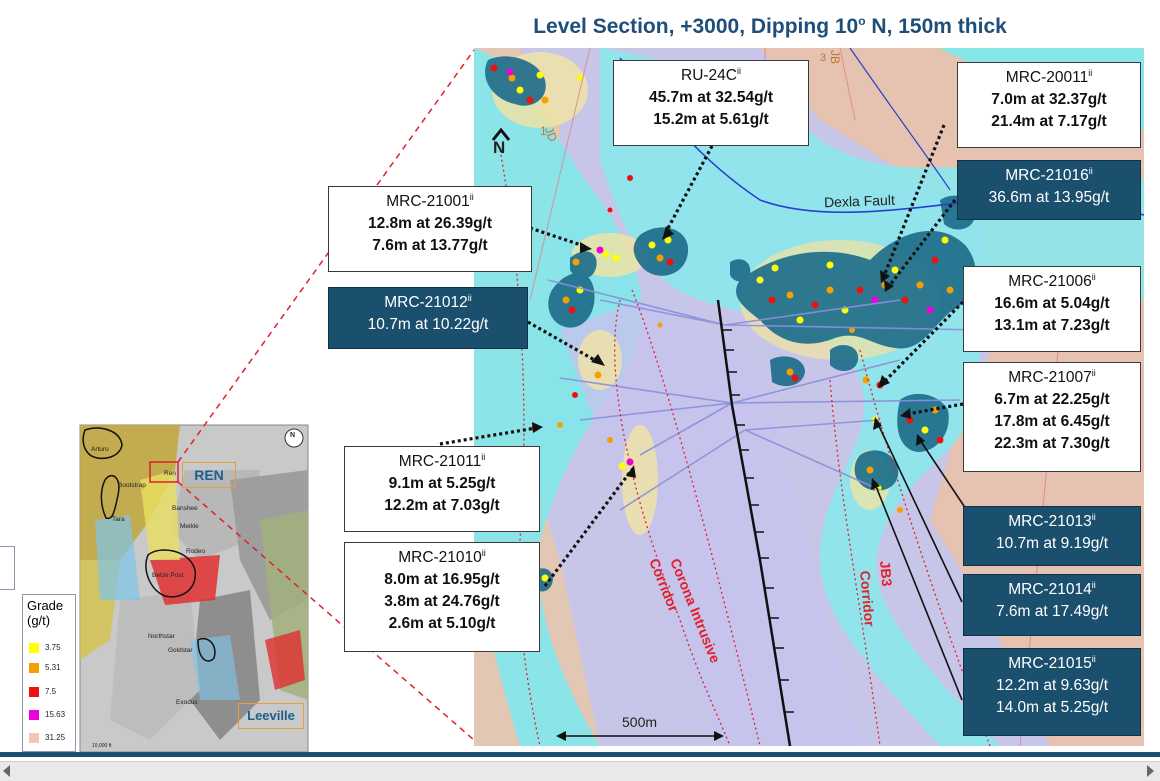  Describe the element at coordinates (640, 722) in the screenshot. I see `scale-label: 500m` at that location.